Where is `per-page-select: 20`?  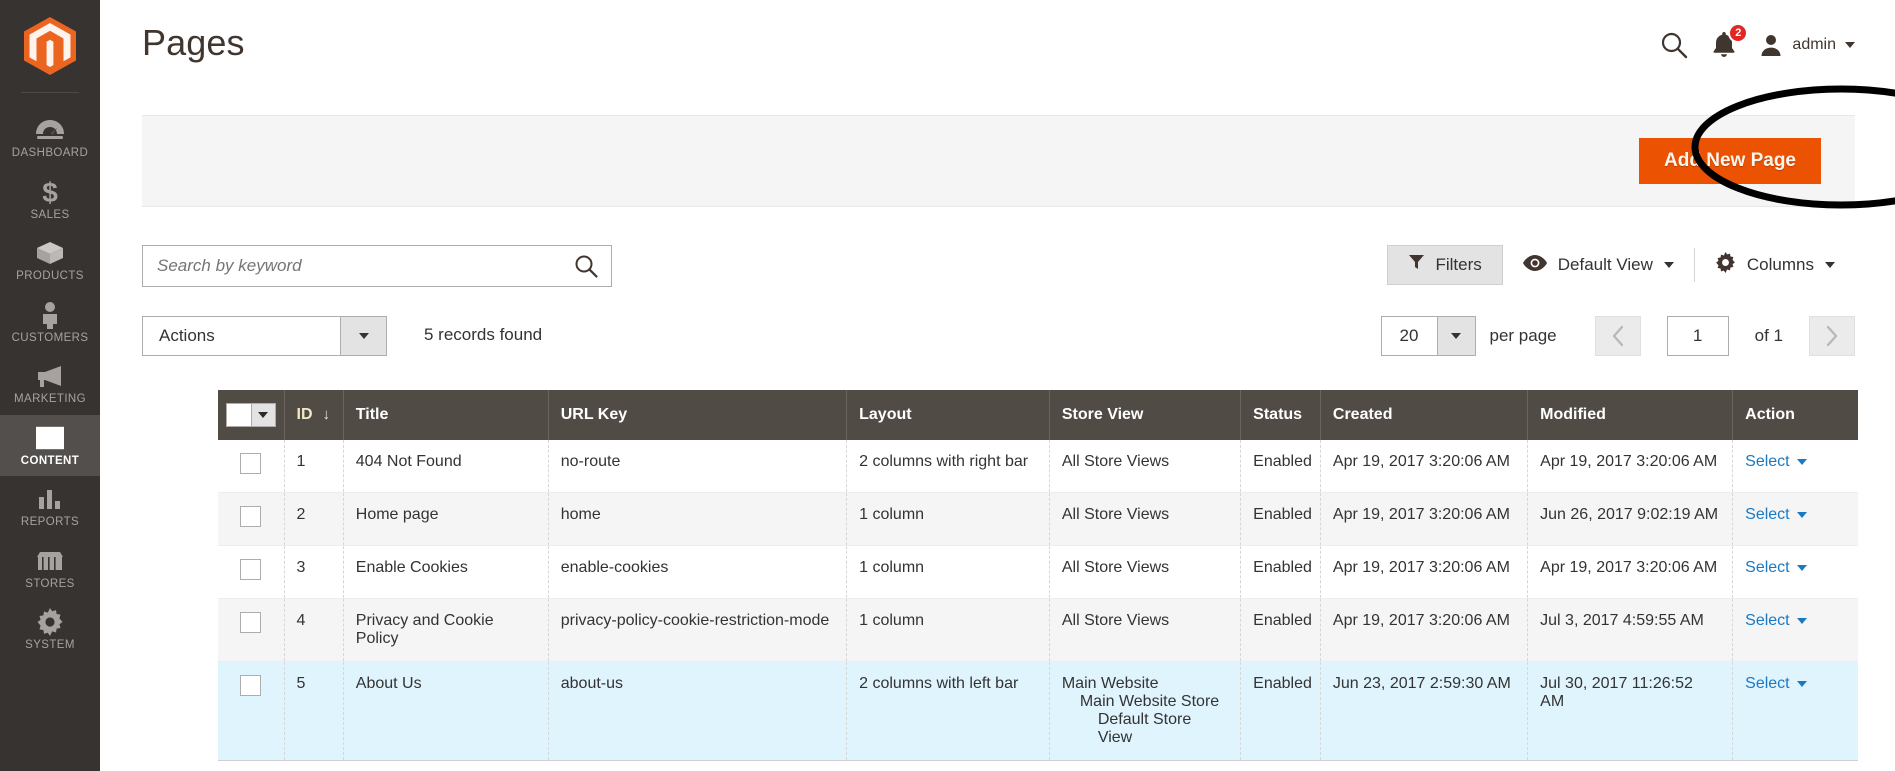
per-page-select: 20 is located at coordinates (1428, 336).